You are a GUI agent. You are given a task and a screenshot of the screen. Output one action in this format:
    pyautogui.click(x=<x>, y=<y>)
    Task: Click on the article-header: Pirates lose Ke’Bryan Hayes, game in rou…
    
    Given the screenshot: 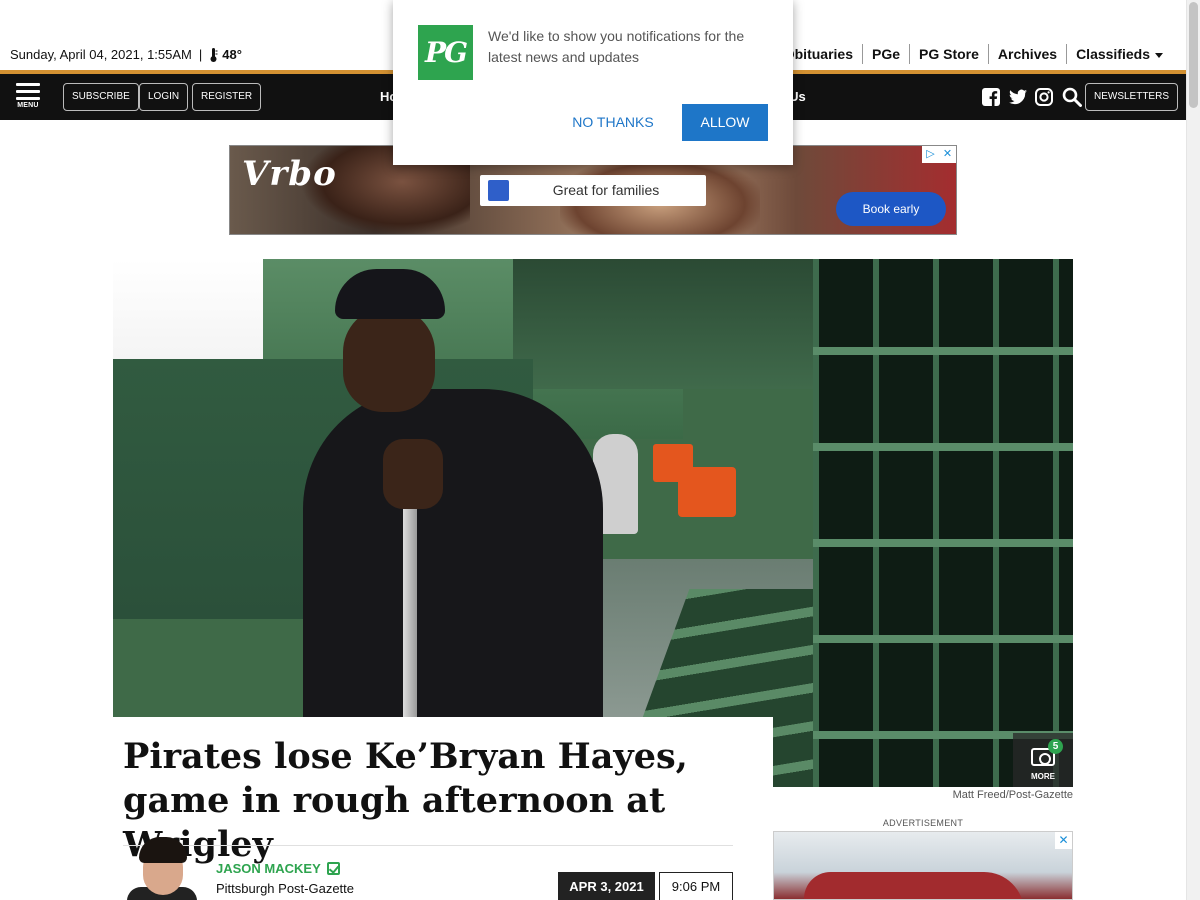 What is the action you would take?
    pyautogui.click(x=443, y=808)
    